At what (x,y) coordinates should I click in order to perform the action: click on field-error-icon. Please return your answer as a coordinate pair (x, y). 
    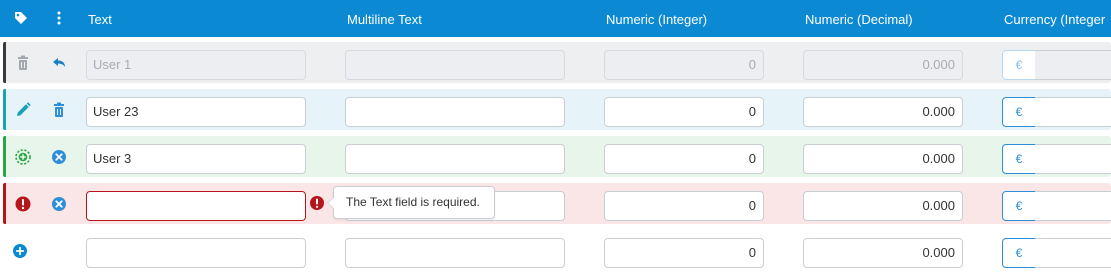
    Looking at the image, I should click on (317, 203).